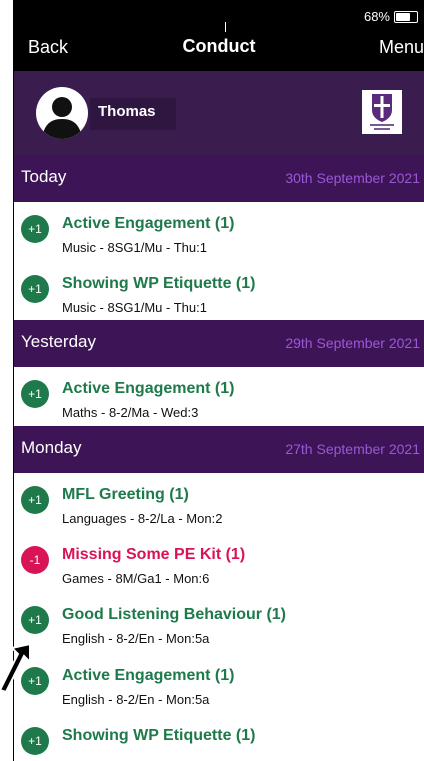 This screenshot has width=424, height=761. Describe the element at coordinates (142, 518) in the screenshot. I see `item-detail: Languages - 8-2/La - Mon:2` at that location.